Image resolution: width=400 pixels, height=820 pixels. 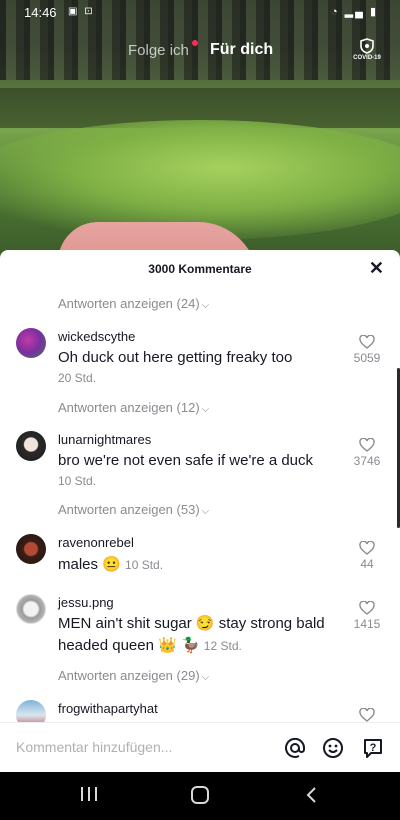 What do you see at coordinates (129, 407) in the screenshot?
I see `view-replies-label: Antworten anzeigen (12)` at bounding box center [129, 407].